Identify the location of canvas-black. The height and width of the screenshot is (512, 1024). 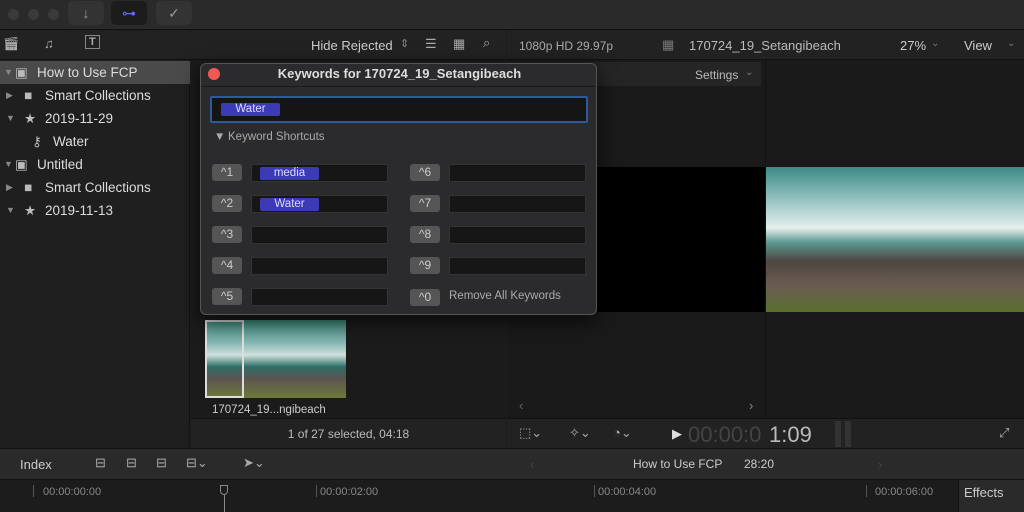
(681, 239).